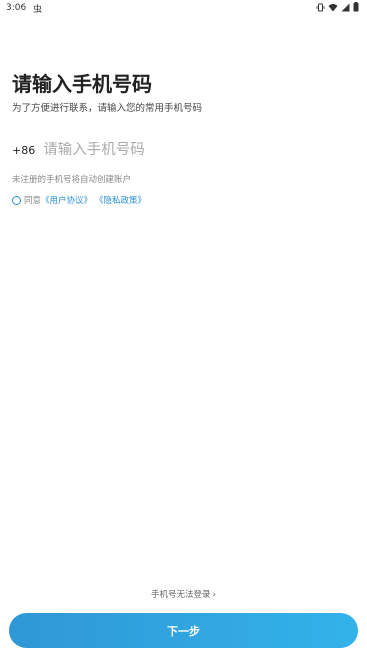  Describe the element at coordinates (183, 630) in the screenshot. I see `next-button: 下一步` at that location.